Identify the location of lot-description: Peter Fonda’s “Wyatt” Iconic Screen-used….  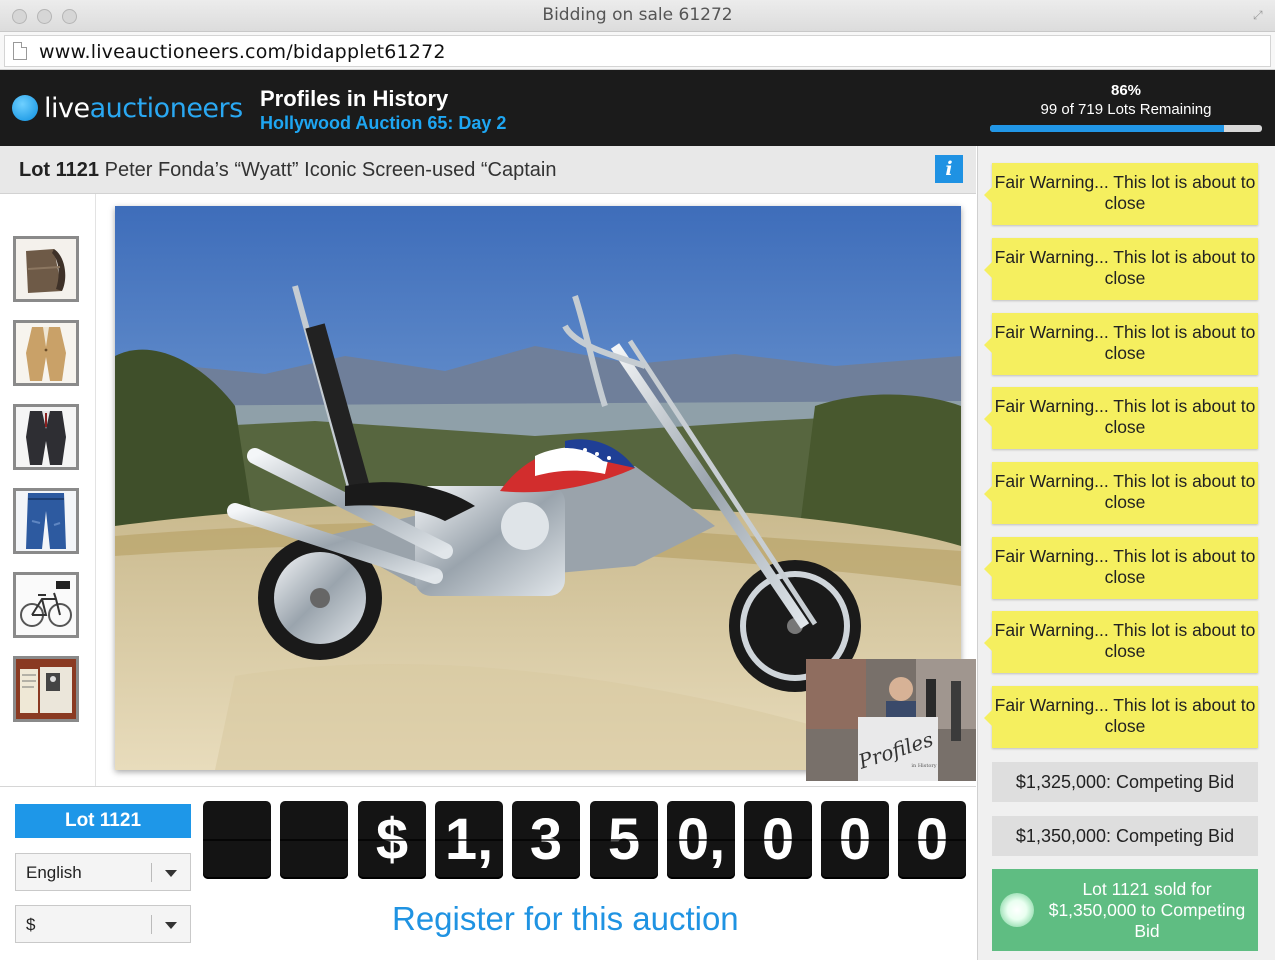
(330, 170).